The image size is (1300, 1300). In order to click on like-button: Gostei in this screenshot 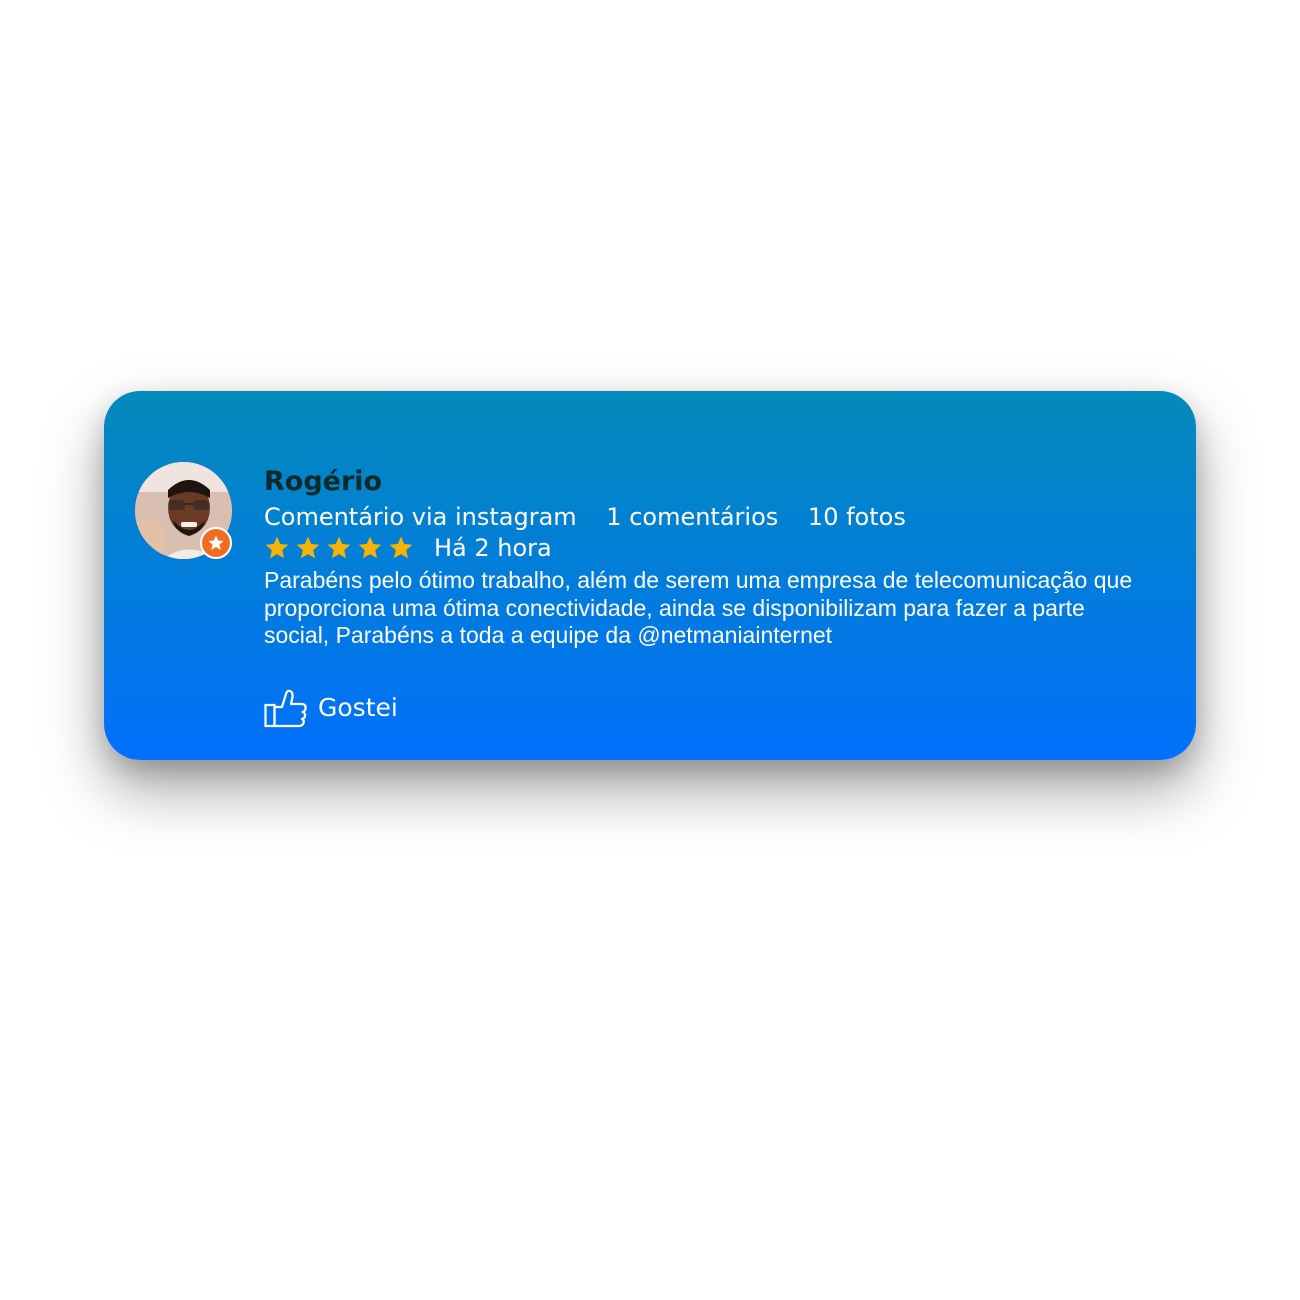, I will do `click(331, 708)`.